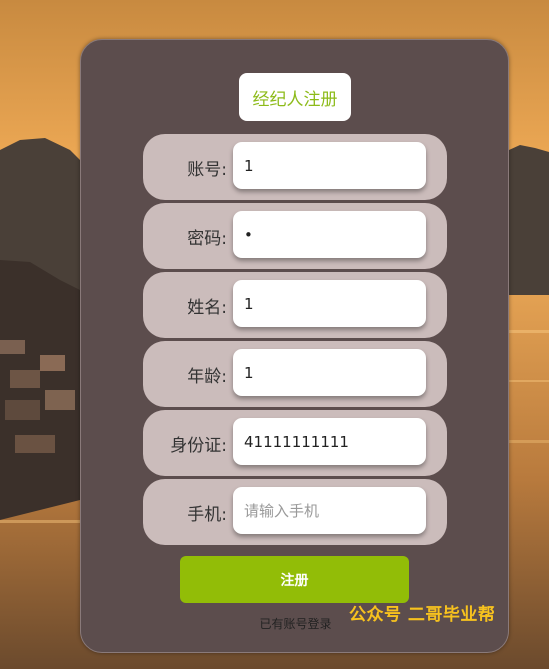 The width and height of the screenshot is (549, 669). I want to click on form-title: 经纪人注册, so click(295, 97).